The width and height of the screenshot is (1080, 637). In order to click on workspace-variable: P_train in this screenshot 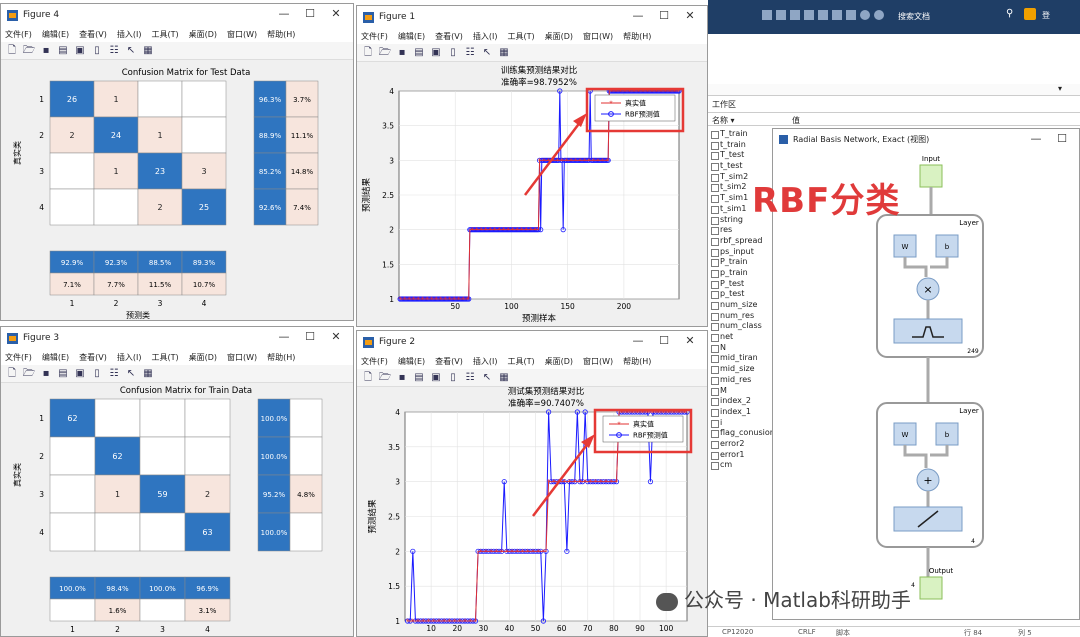, I will do `click(744, 262)`.